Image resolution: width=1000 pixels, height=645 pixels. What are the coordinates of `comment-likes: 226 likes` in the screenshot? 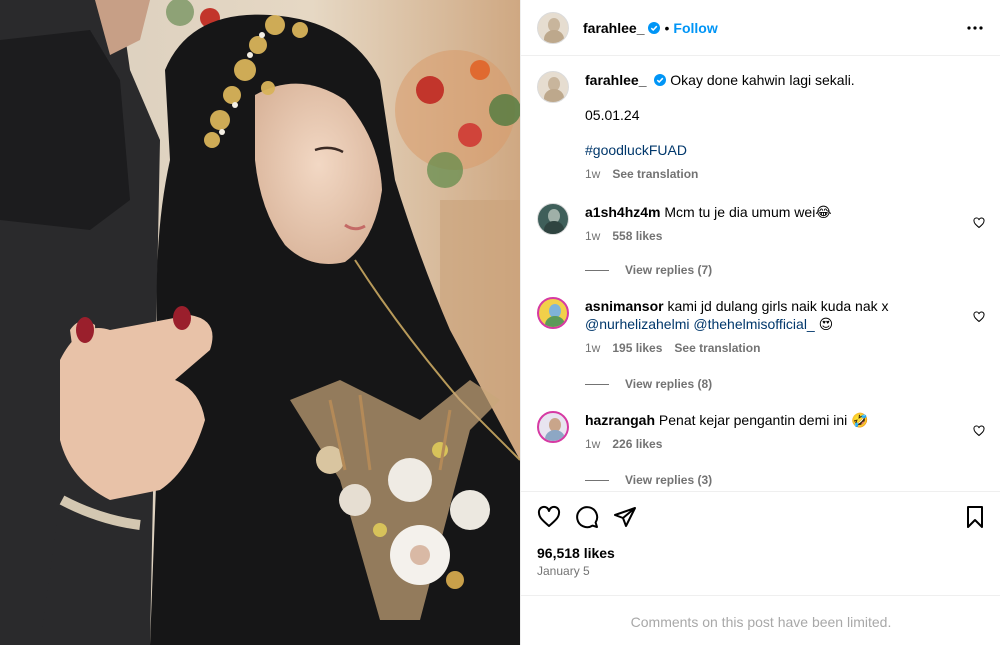 It's located at (637, 444).